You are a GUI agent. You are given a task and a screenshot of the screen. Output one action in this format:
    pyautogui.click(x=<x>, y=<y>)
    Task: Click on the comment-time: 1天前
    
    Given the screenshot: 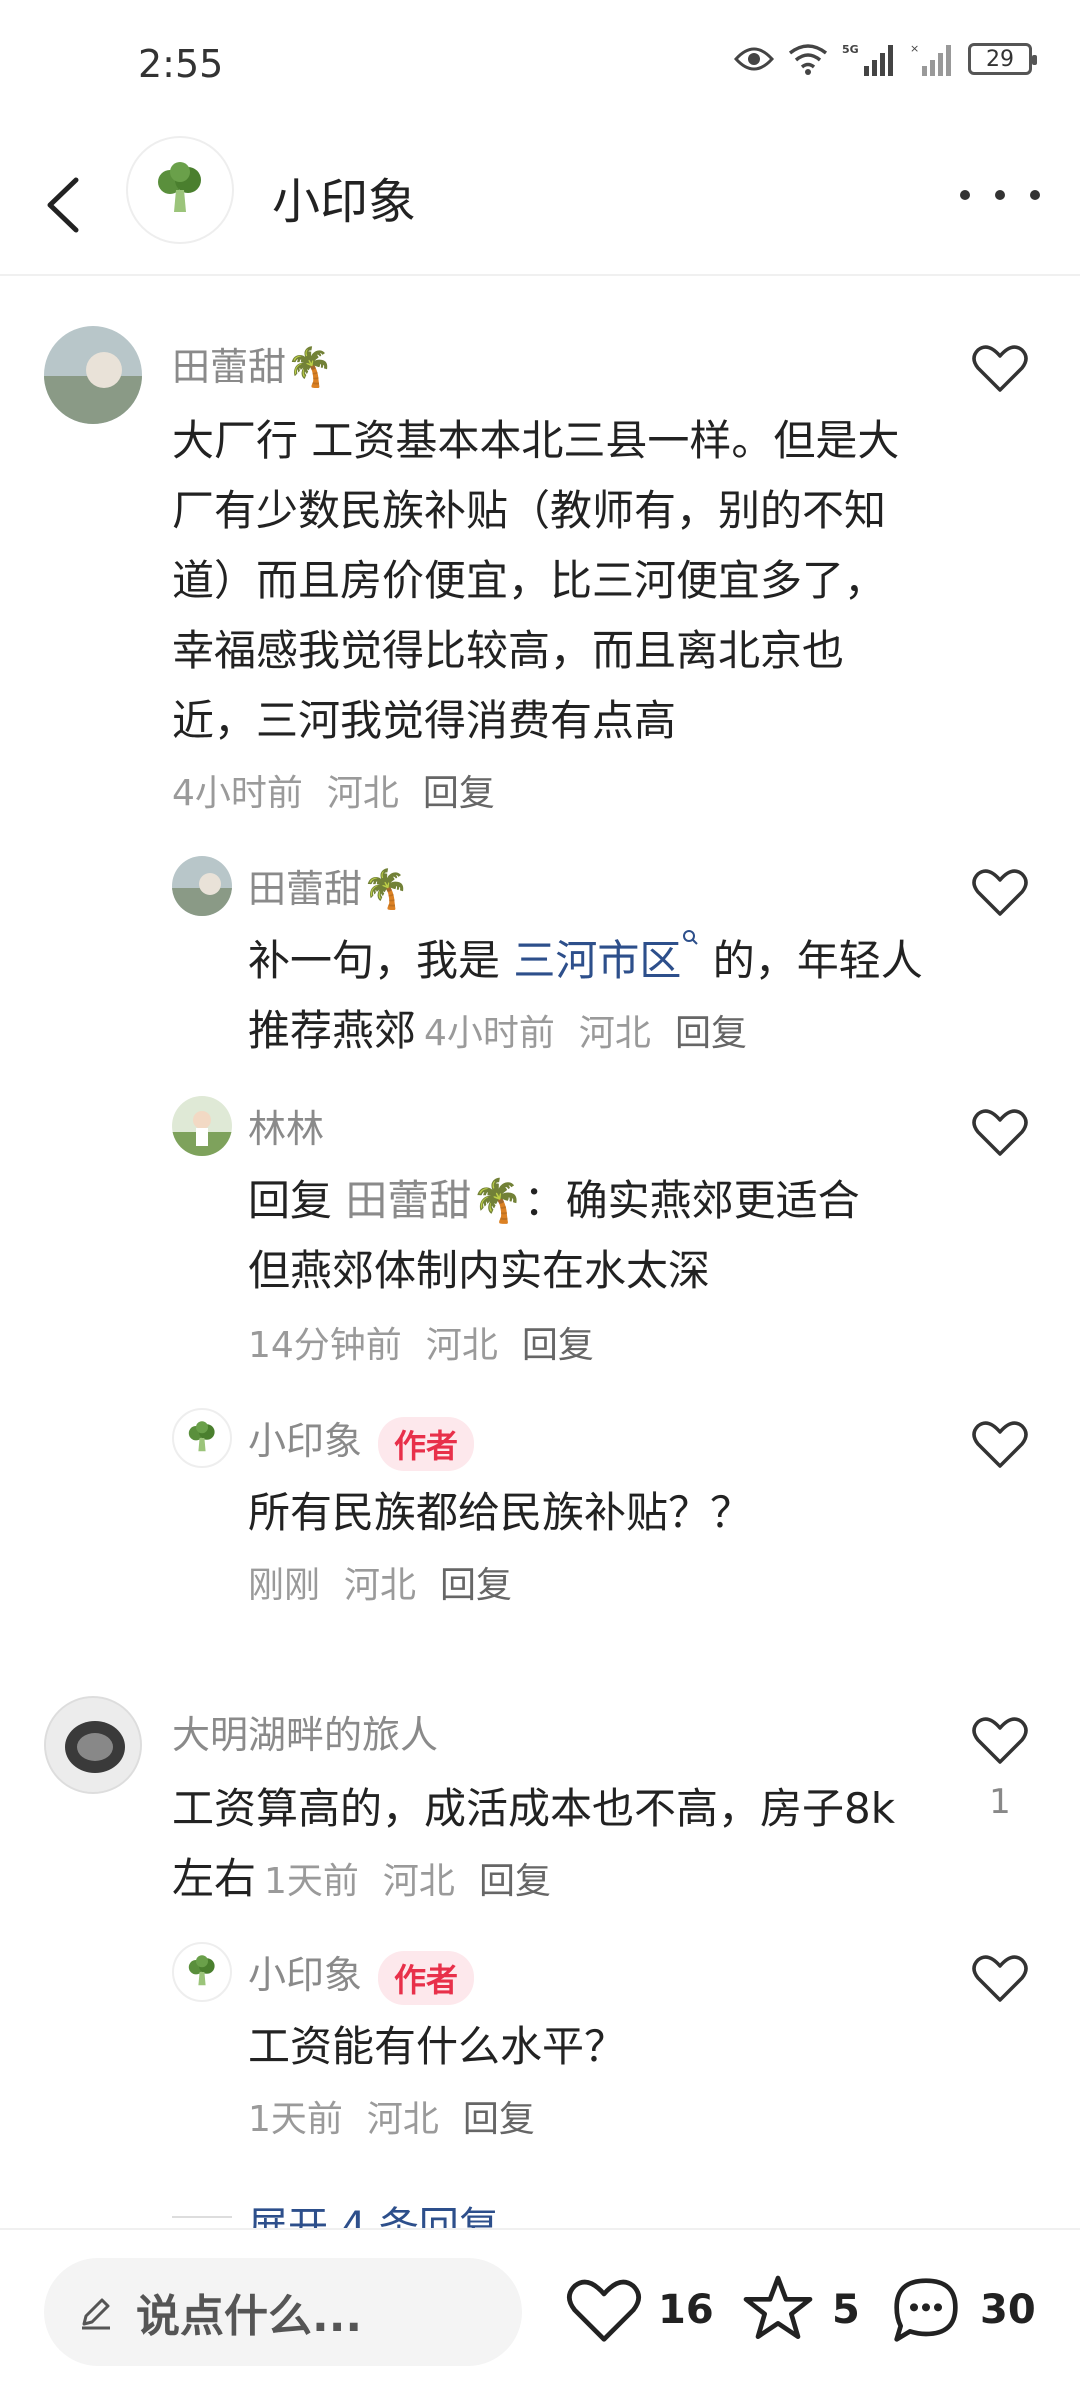 What is the action you would take?
    pyautogui.click(x=311, y=1881)
    